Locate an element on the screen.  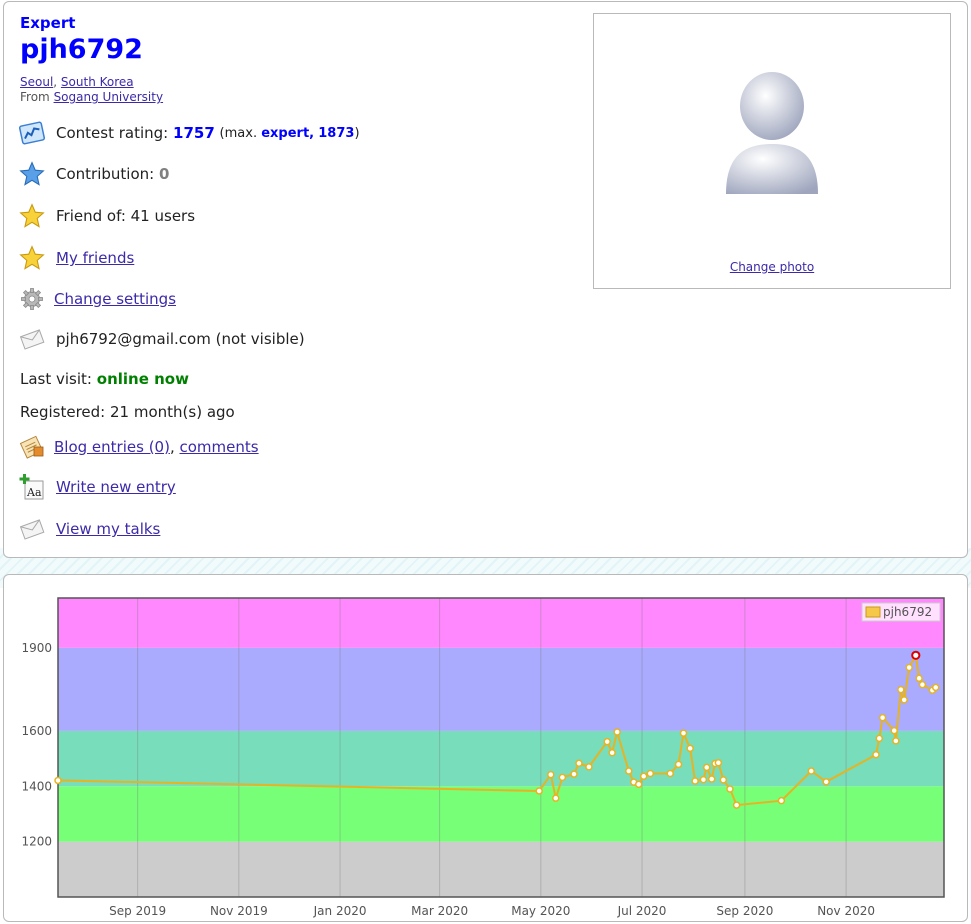
y-tick-label-1: 1400 is located at coordinates (36, 786).